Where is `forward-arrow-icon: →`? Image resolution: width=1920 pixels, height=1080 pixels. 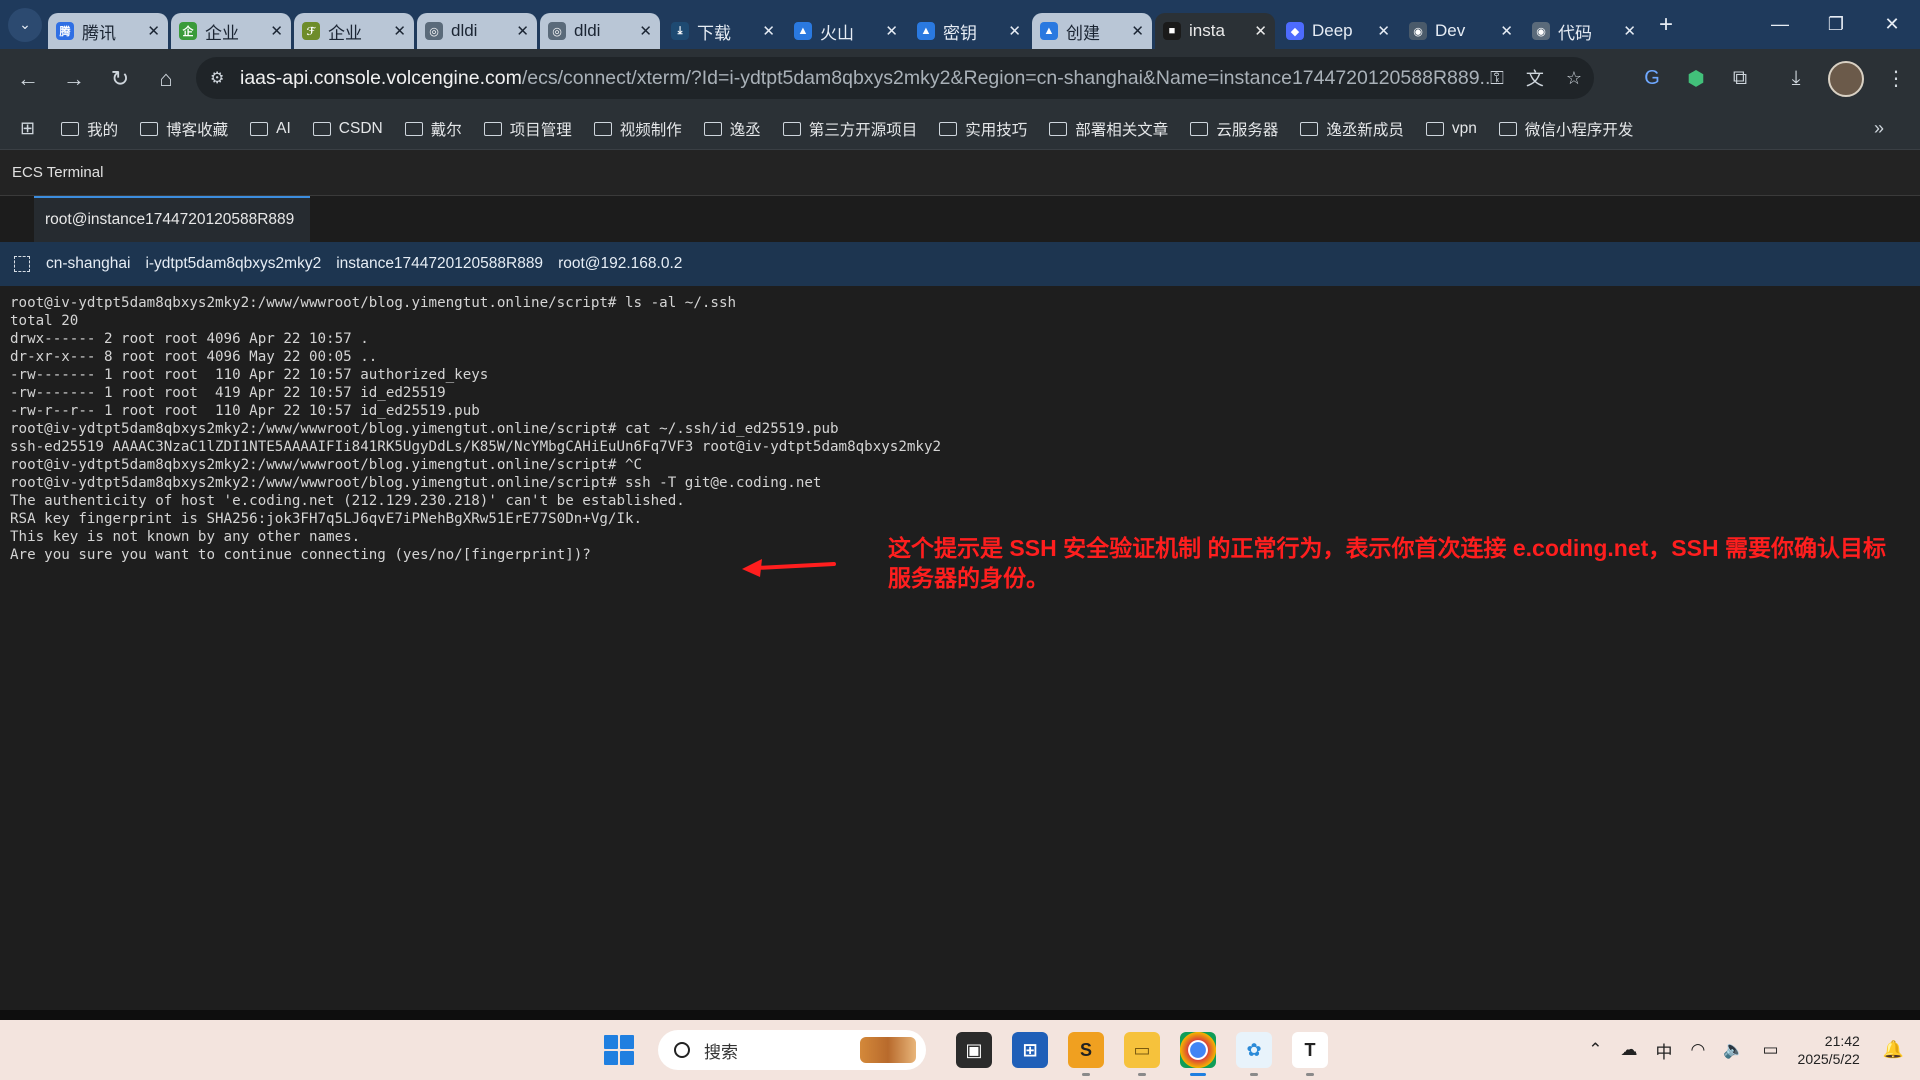 forward-arrow-icon: → is located at coordinates (74, 79).